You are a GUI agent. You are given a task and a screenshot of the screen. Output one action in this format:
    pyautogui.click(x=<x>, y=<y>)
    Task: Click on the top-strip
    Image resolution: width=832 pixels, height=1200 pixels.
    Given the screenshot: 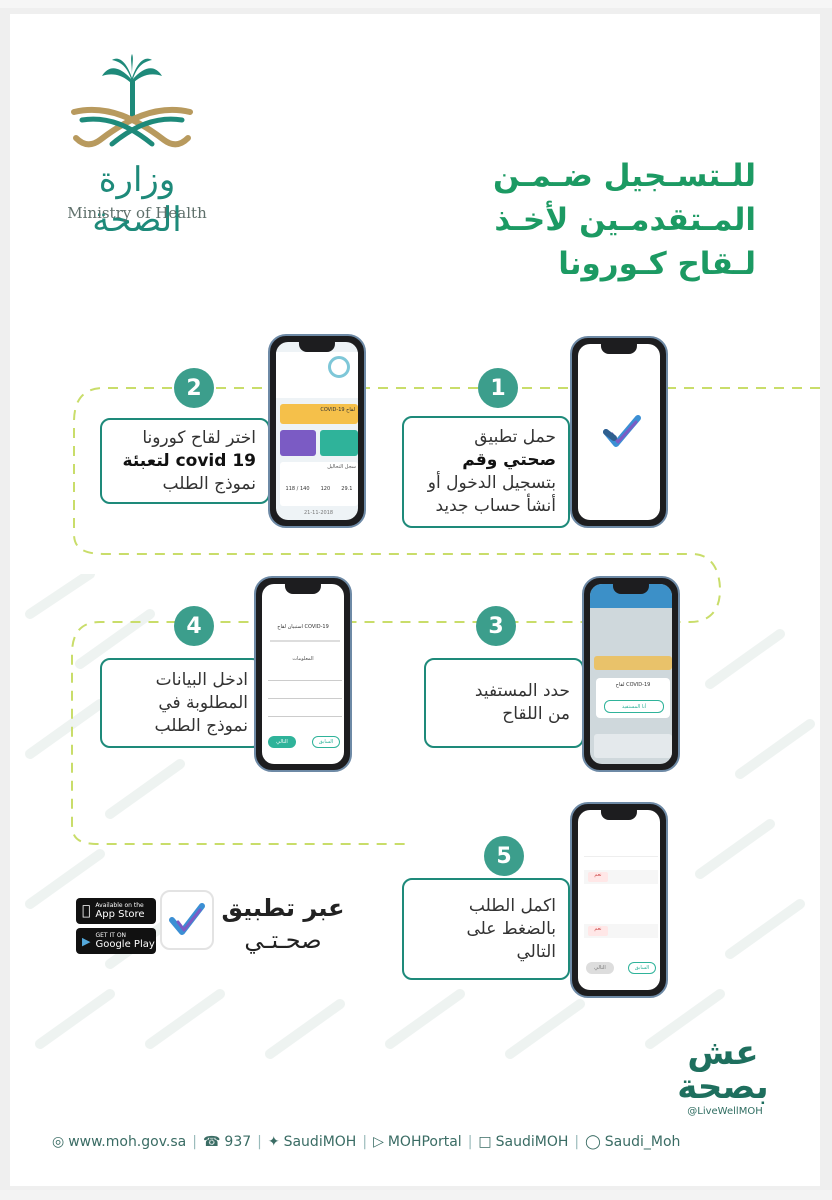 What is the action you would take?
    pyautogui.click(x=416, y=4)
    